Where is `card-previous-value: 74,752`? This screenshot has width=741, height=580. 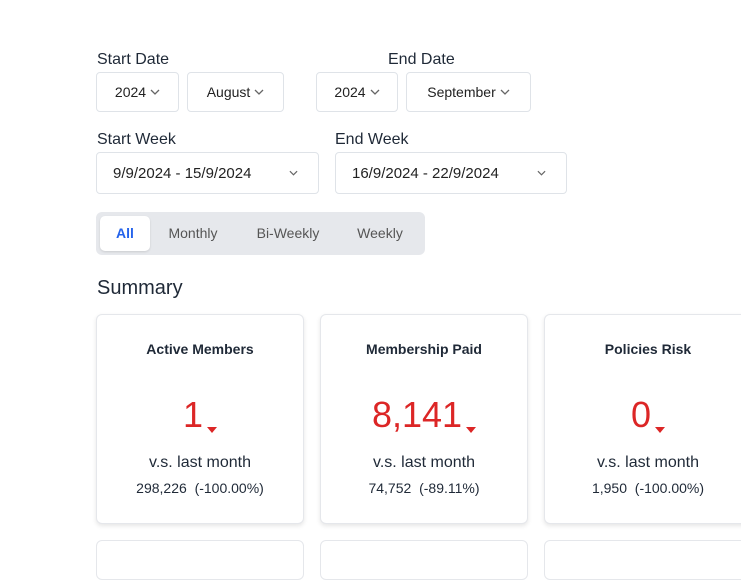 card-previous-value: 74,752 is located at coordinates (390, 488).